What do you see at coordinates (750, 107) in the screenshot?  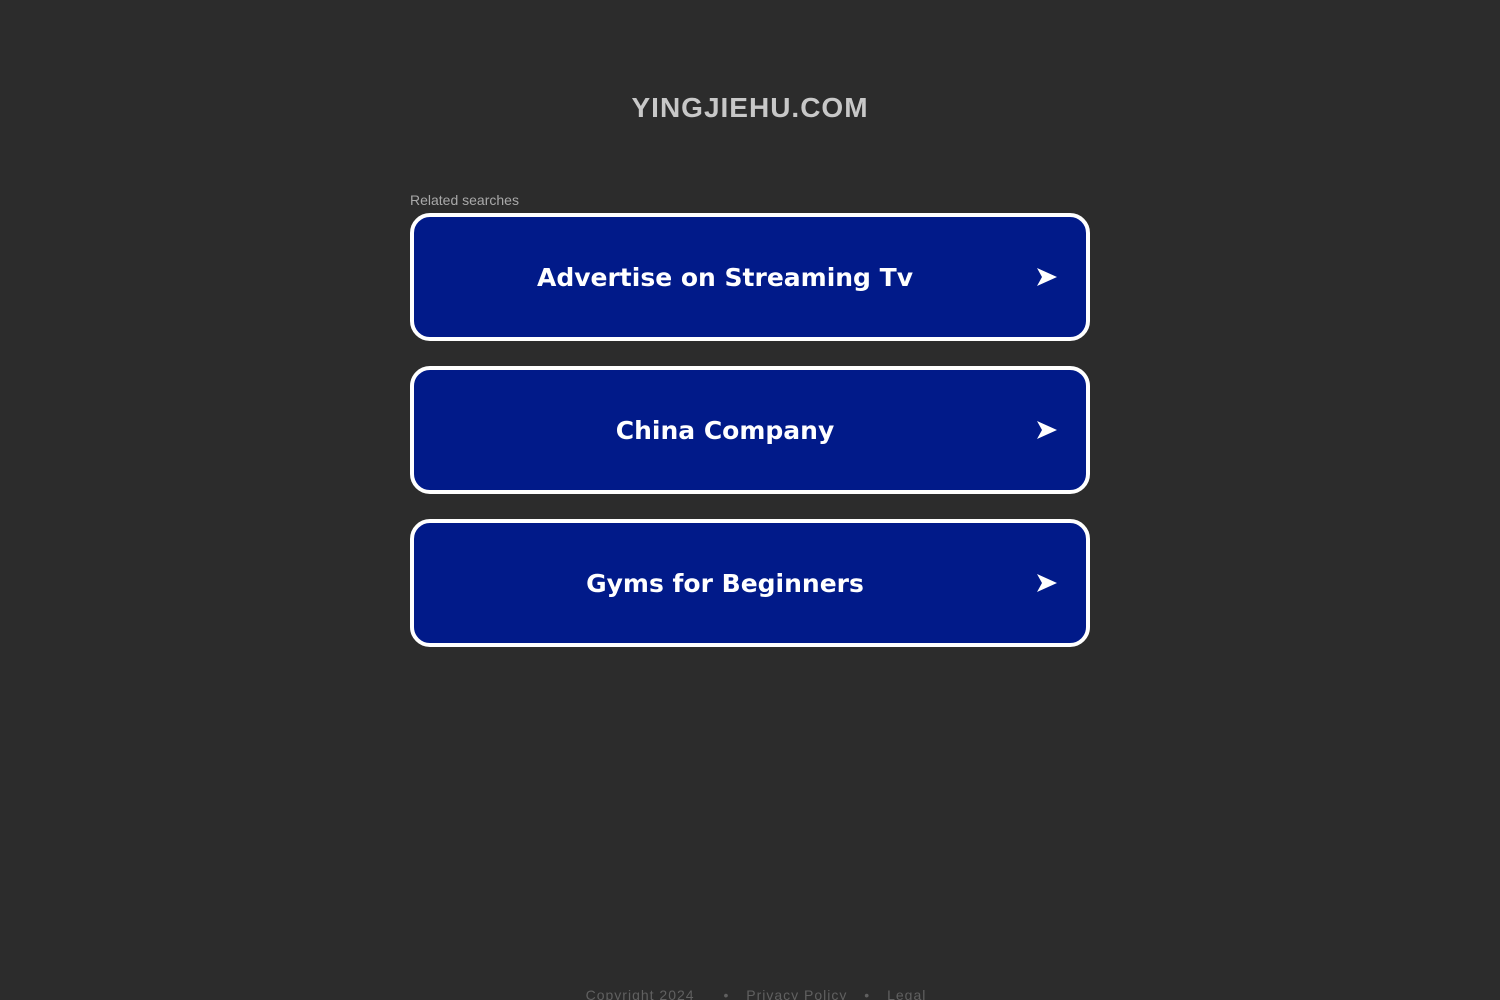 I see `site-title: YINGJIEHU.COM` at bounding box center [750, 107].